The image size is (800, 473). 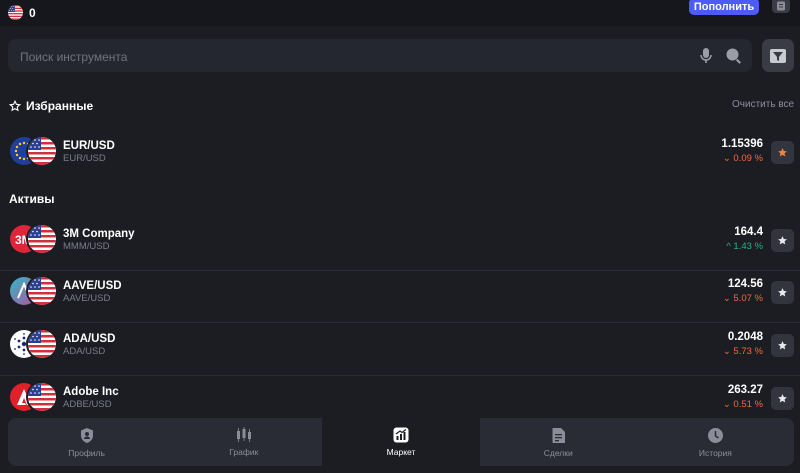 I want to click on document-icon, so click(x=781, y=5).